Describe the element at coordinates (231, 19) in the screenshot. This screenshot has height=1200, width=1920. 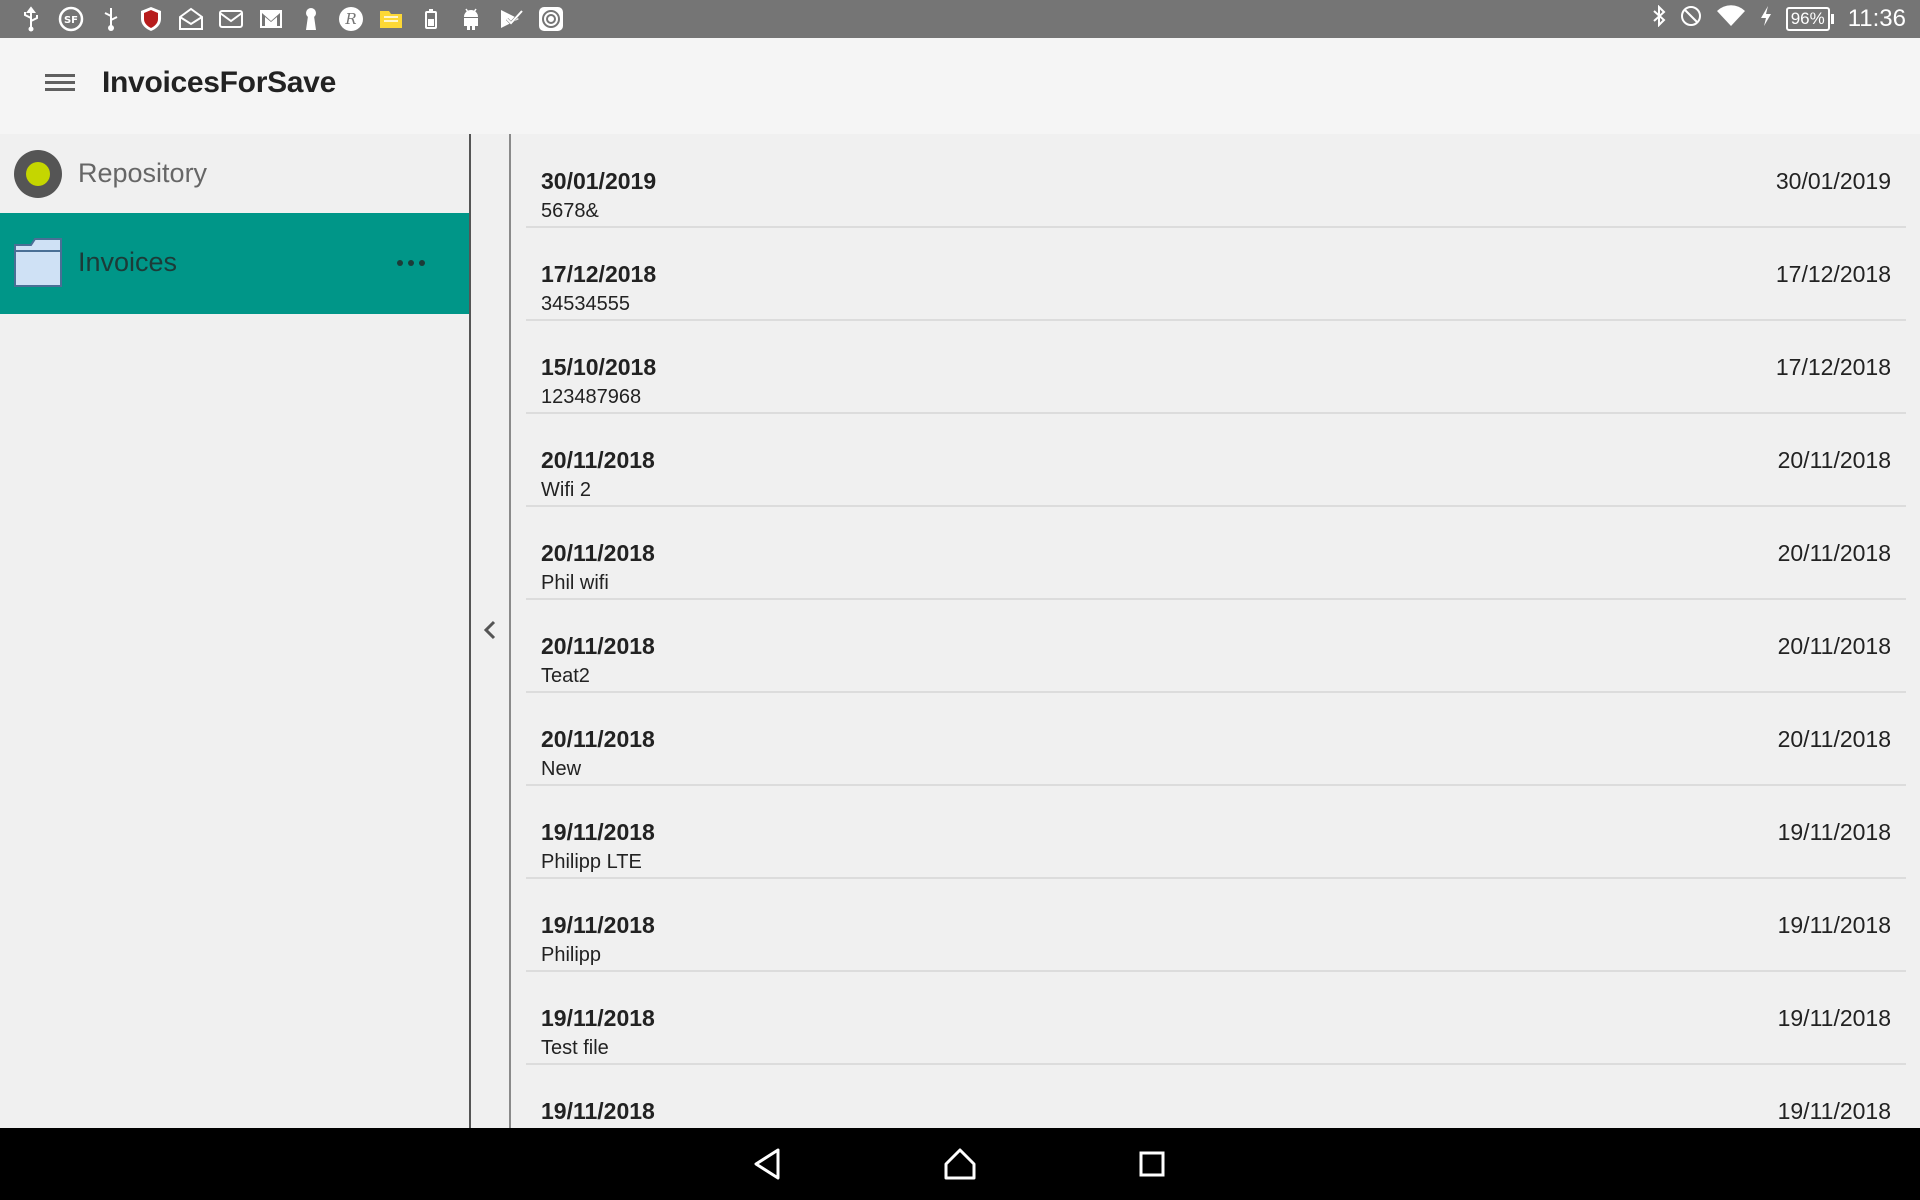
I see `mail-icon` at that location.